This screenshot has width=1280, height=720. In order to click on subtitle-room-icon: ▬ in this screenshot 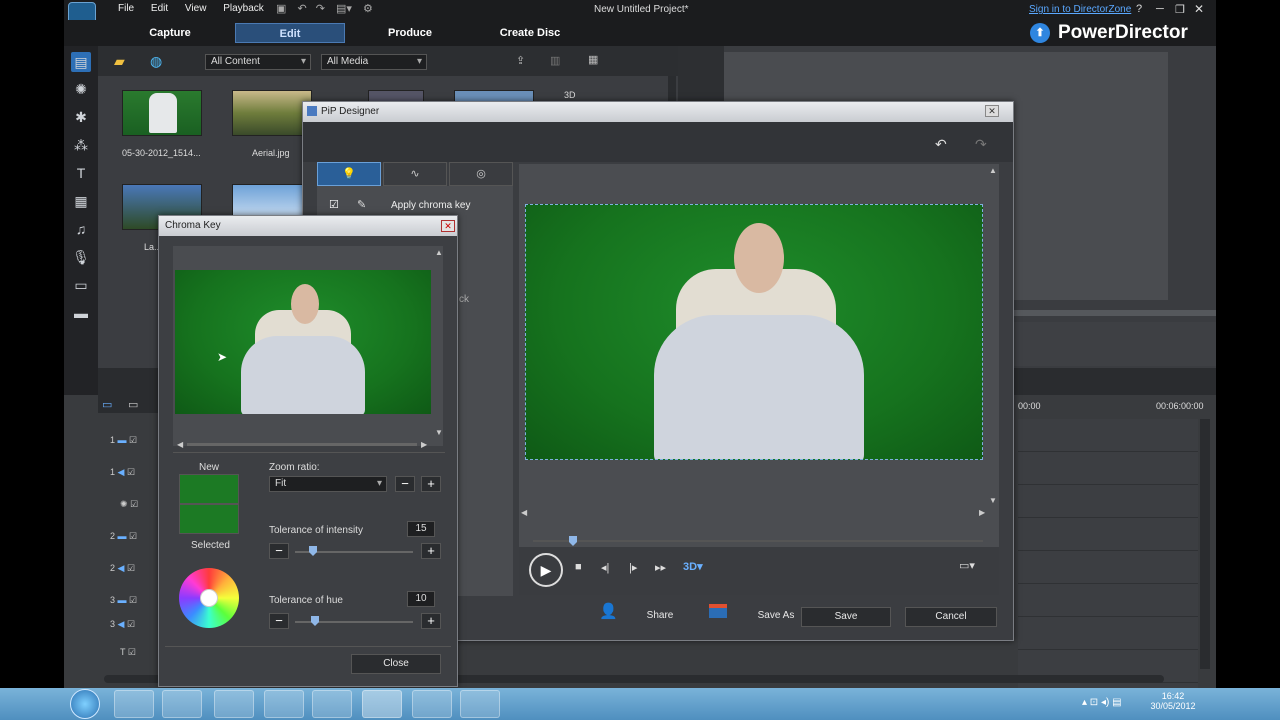, I will do `click(81, 313)`.